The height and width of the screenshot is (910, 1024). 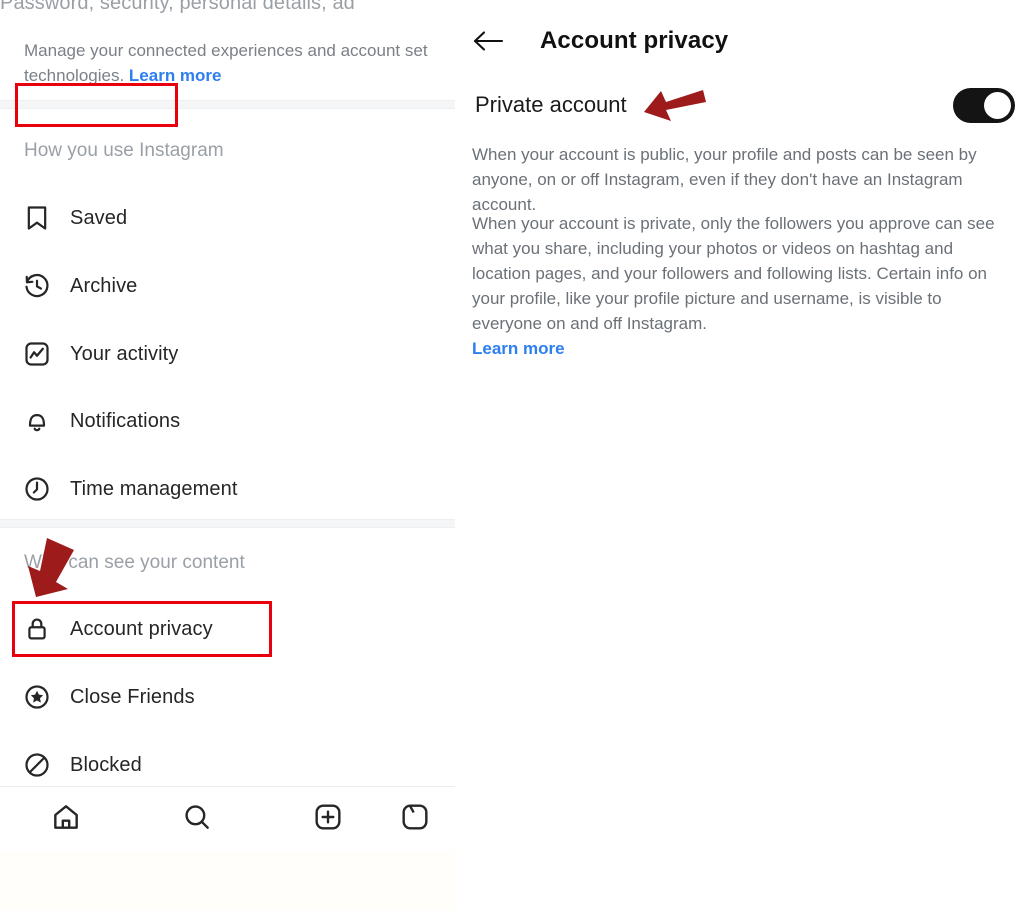 I want to click on sidebar-item-archive: Archive, so click(x=227, y=286).